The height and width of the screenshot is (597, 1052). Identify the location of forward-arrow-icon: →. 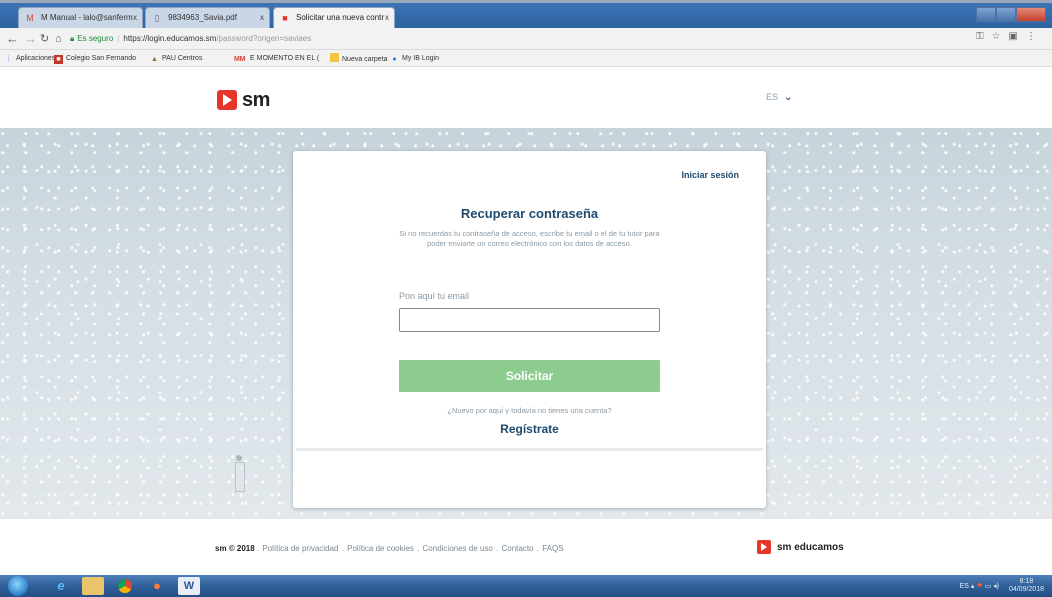
(30, 39).